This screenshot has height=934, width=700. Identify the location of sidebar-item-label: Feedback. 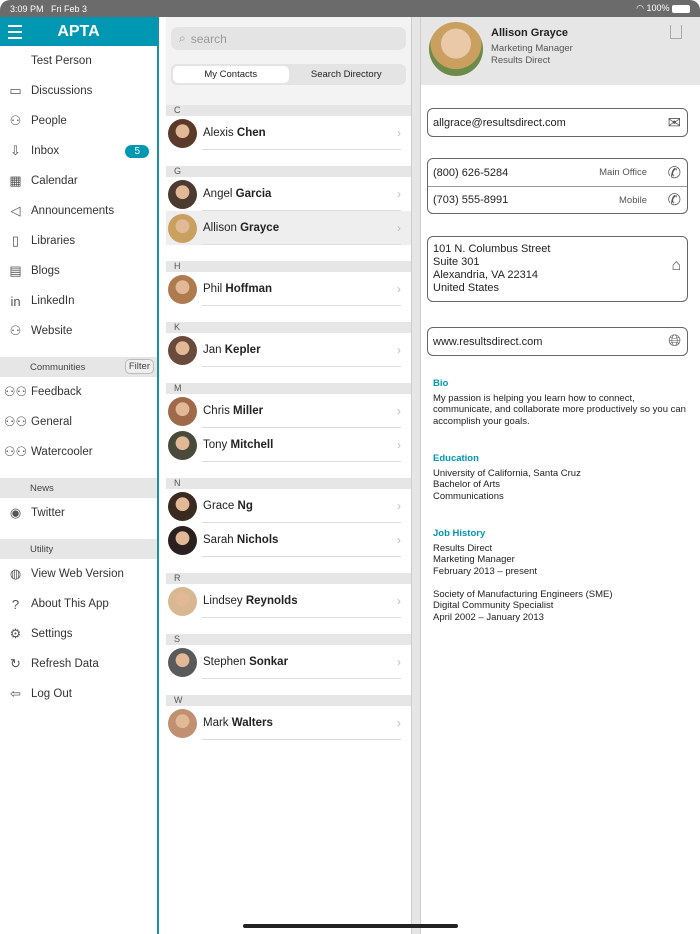
(56, 392).